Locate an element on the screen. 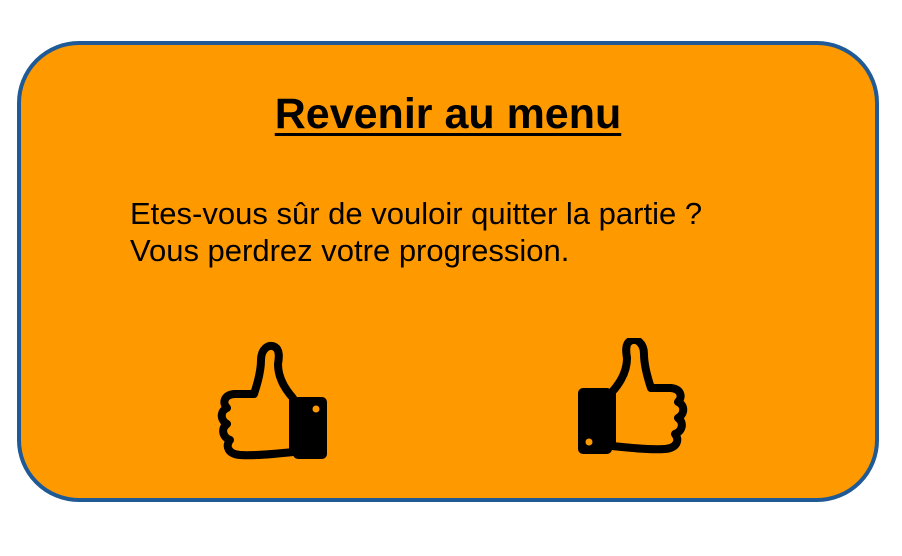  thumbs-down-icon is located at coordinates (272, 400).